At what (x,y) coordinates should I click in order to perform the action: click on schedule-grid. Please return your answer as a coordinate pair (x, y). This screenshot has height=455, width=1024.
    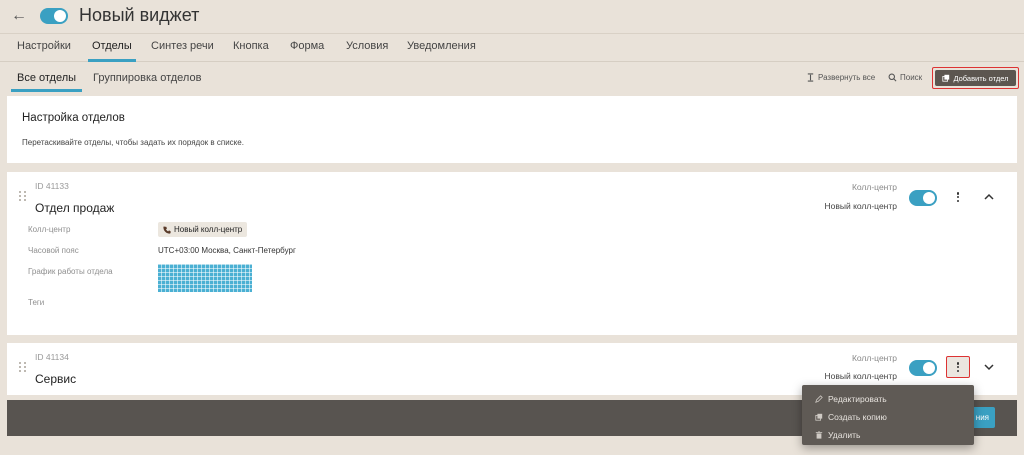
    Looking at the image, I should click on (205, 278).